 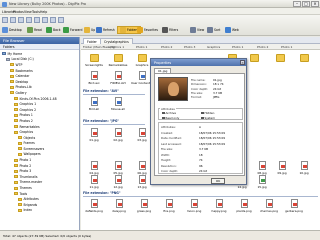 What do you see at coordinates (12, 30) in the screenshot?
I see `toolbar-desktop-button: Desktop` at bounding box center [12, 30].